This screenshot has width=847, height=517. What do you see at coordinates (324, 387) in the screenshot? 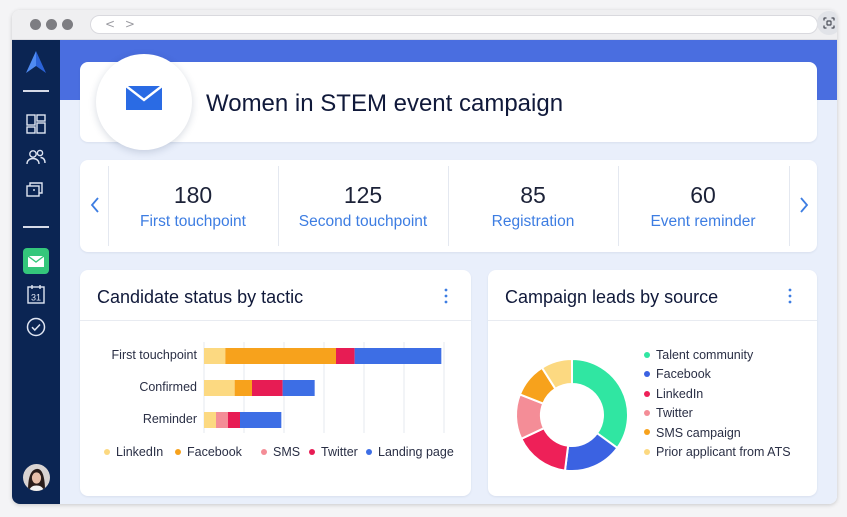
I see `tactic-bar-chart` at bounding box center [324, 387].